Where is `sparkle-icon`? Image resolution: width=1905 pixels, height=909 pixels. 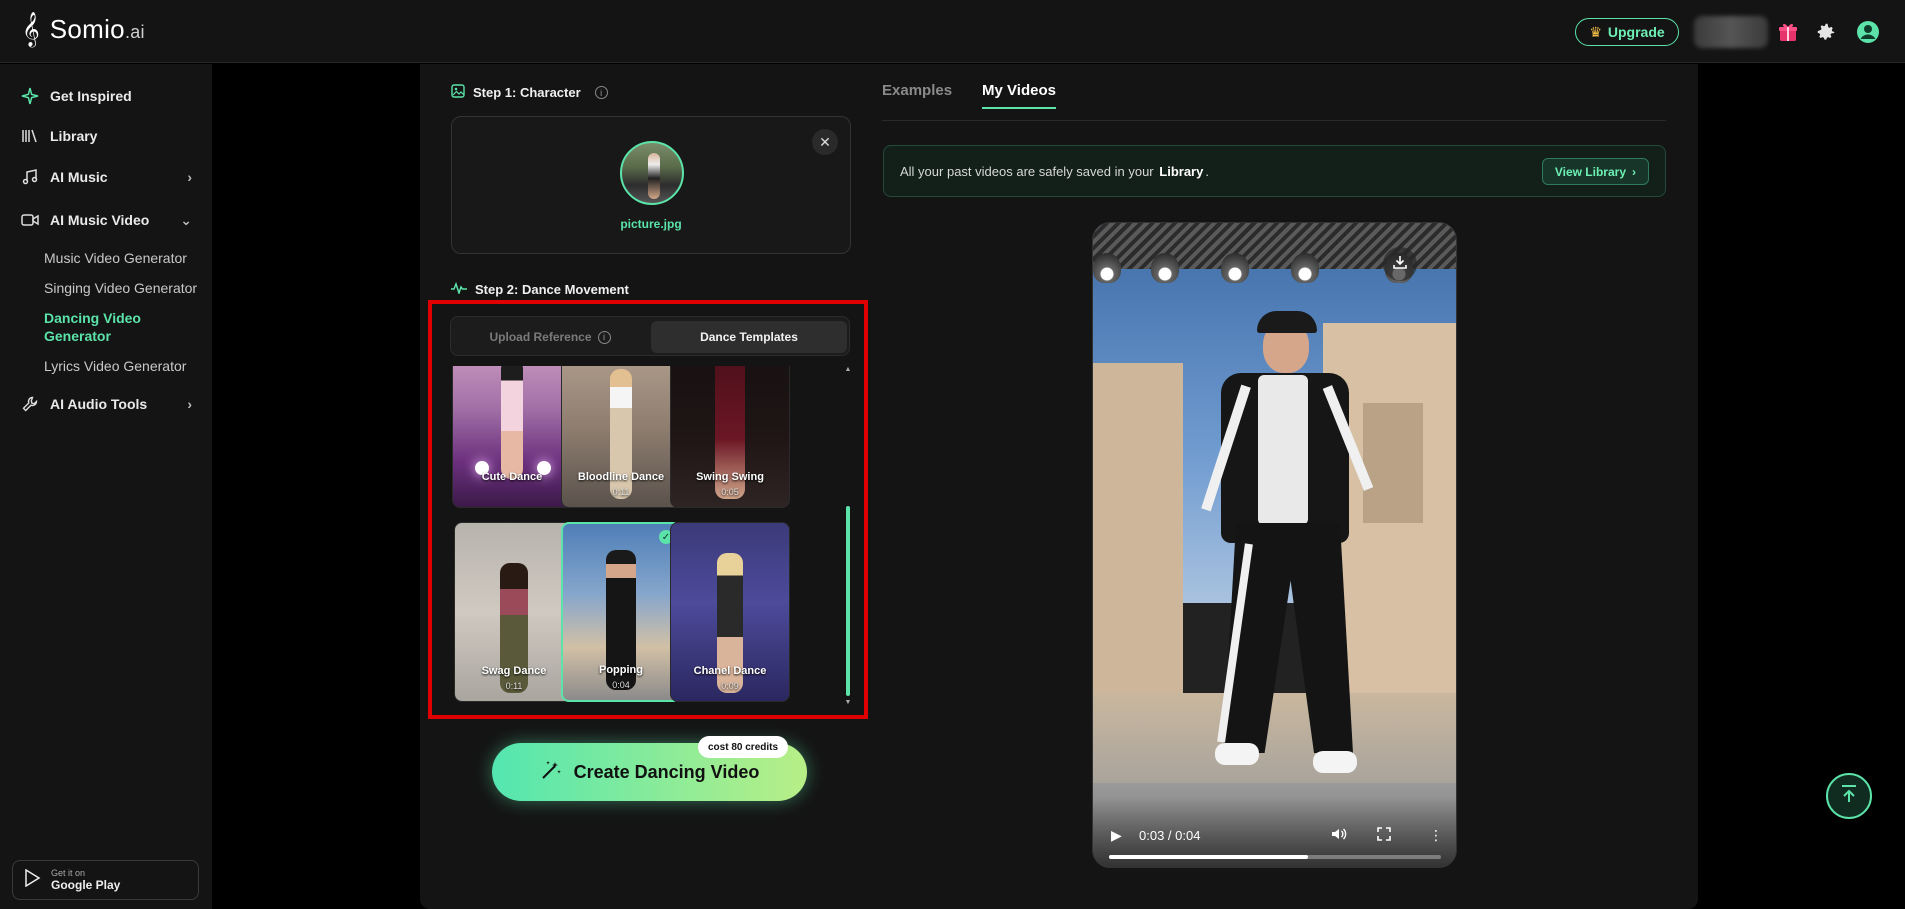
sparkle-icon is located at coordinates (30, 96).